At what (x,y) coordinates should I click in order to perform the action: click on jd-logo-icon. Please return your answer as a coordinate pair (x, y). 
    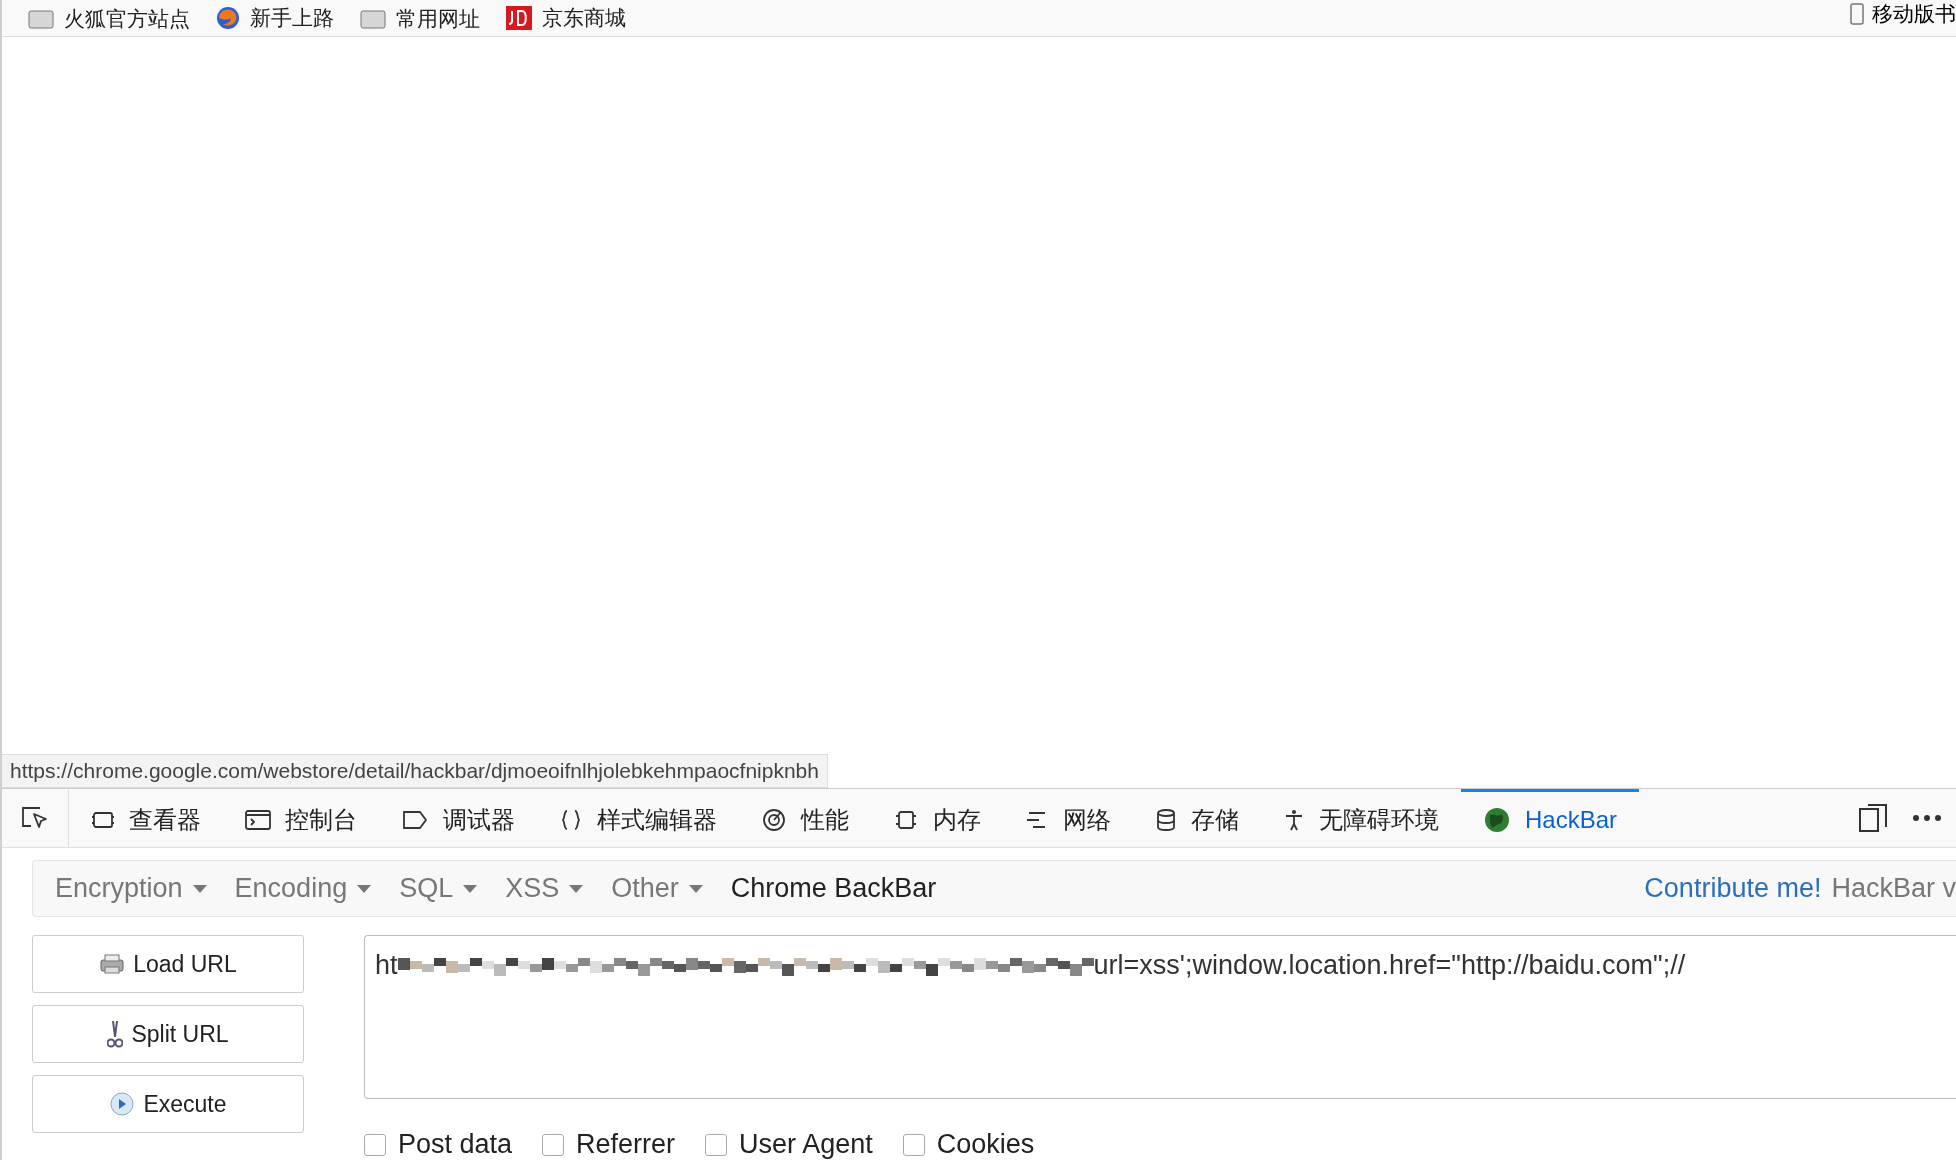
    Looking at the image, I should click on (519, 18).